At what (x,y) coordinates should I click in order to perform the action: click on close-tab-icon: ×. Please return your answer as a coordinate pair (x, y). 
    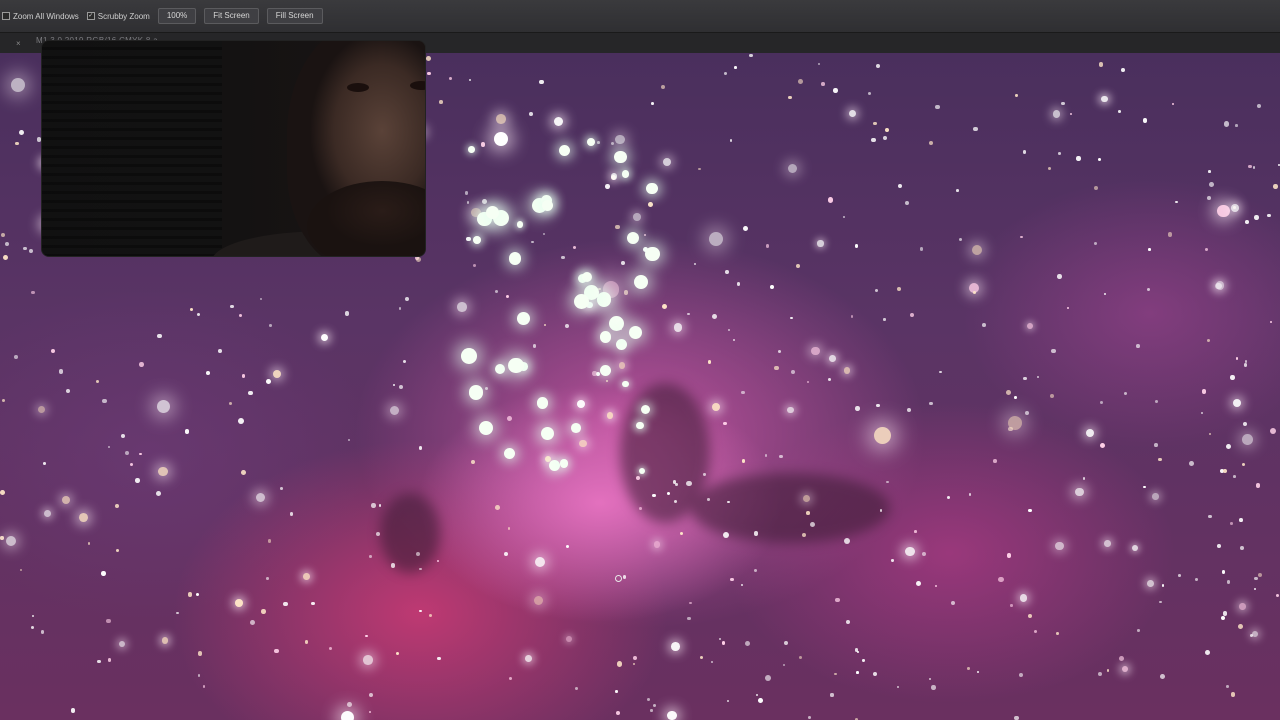
    Looking at the image, I should click on (18, 43).